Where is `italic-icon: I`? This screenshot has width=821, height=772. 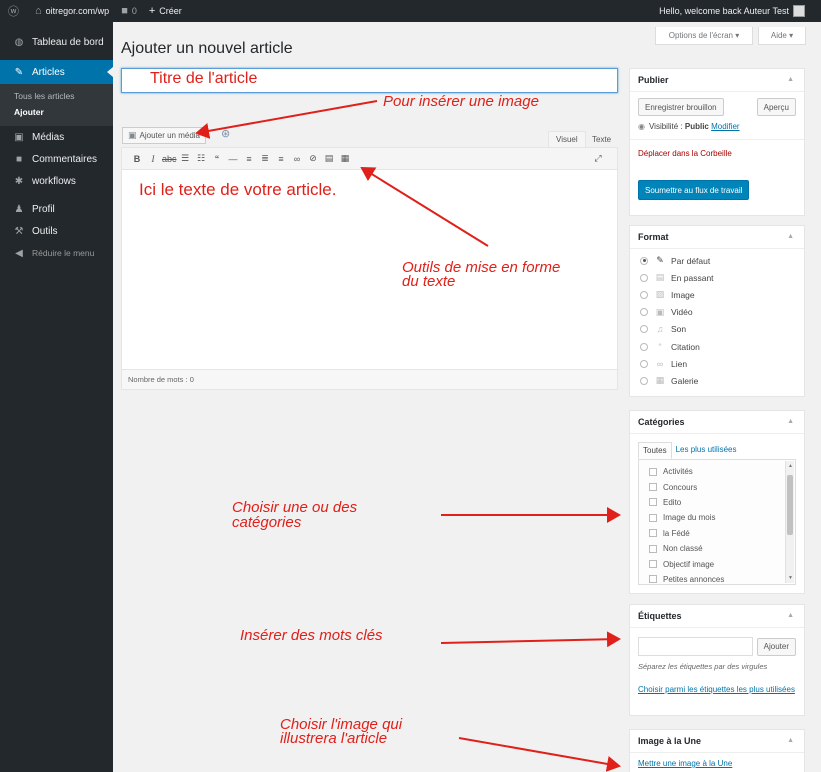 italic-icon: I is located at coordinates (153, 159).